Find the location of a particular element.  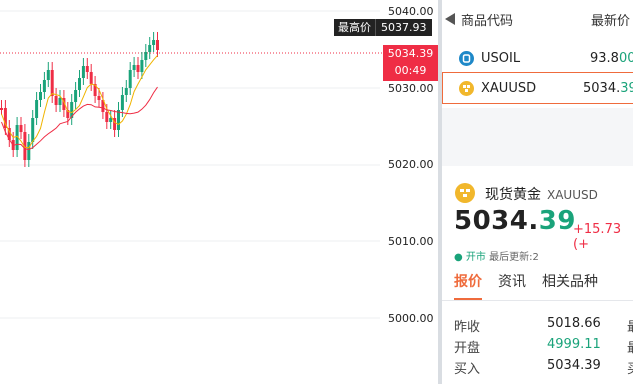

instrument-name: 现货黄金 is located at coordinates (513, 195).